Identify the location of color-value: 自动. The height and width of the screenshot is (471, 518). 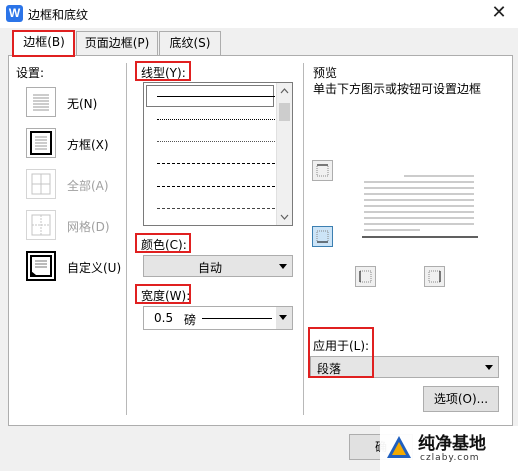
(209, 268).